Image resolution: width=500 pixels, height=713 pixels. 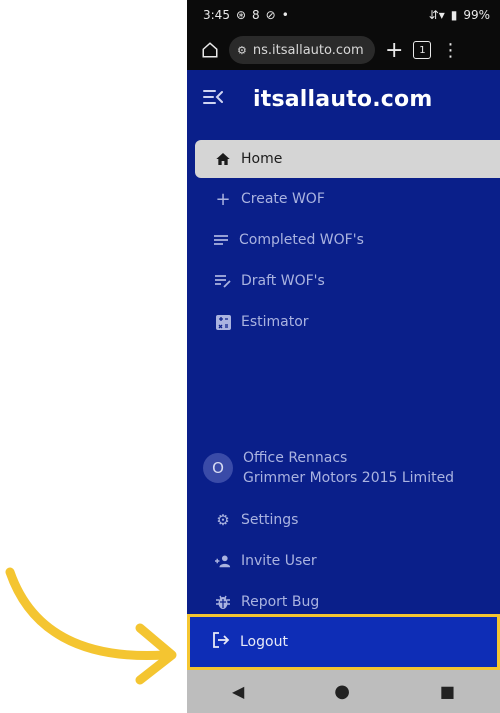 I want to click on status-time: 3:45, so click(x=216, y=15).